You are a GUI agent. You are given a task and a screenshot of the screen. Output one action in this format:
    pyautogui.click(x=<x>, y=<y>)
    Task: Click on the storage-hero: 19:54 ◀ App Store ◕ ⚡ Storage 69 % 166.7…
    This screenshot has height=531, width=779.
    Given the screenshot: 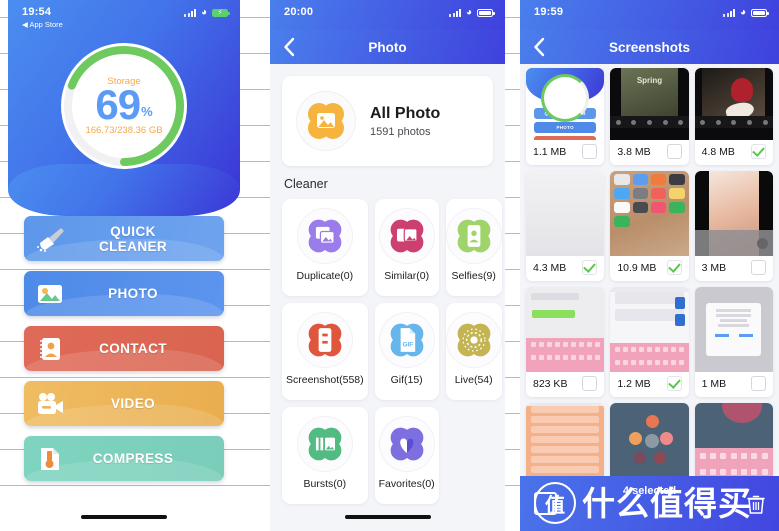 What is the action you would take?
    pyautogui.click(x=124, y=108)
    